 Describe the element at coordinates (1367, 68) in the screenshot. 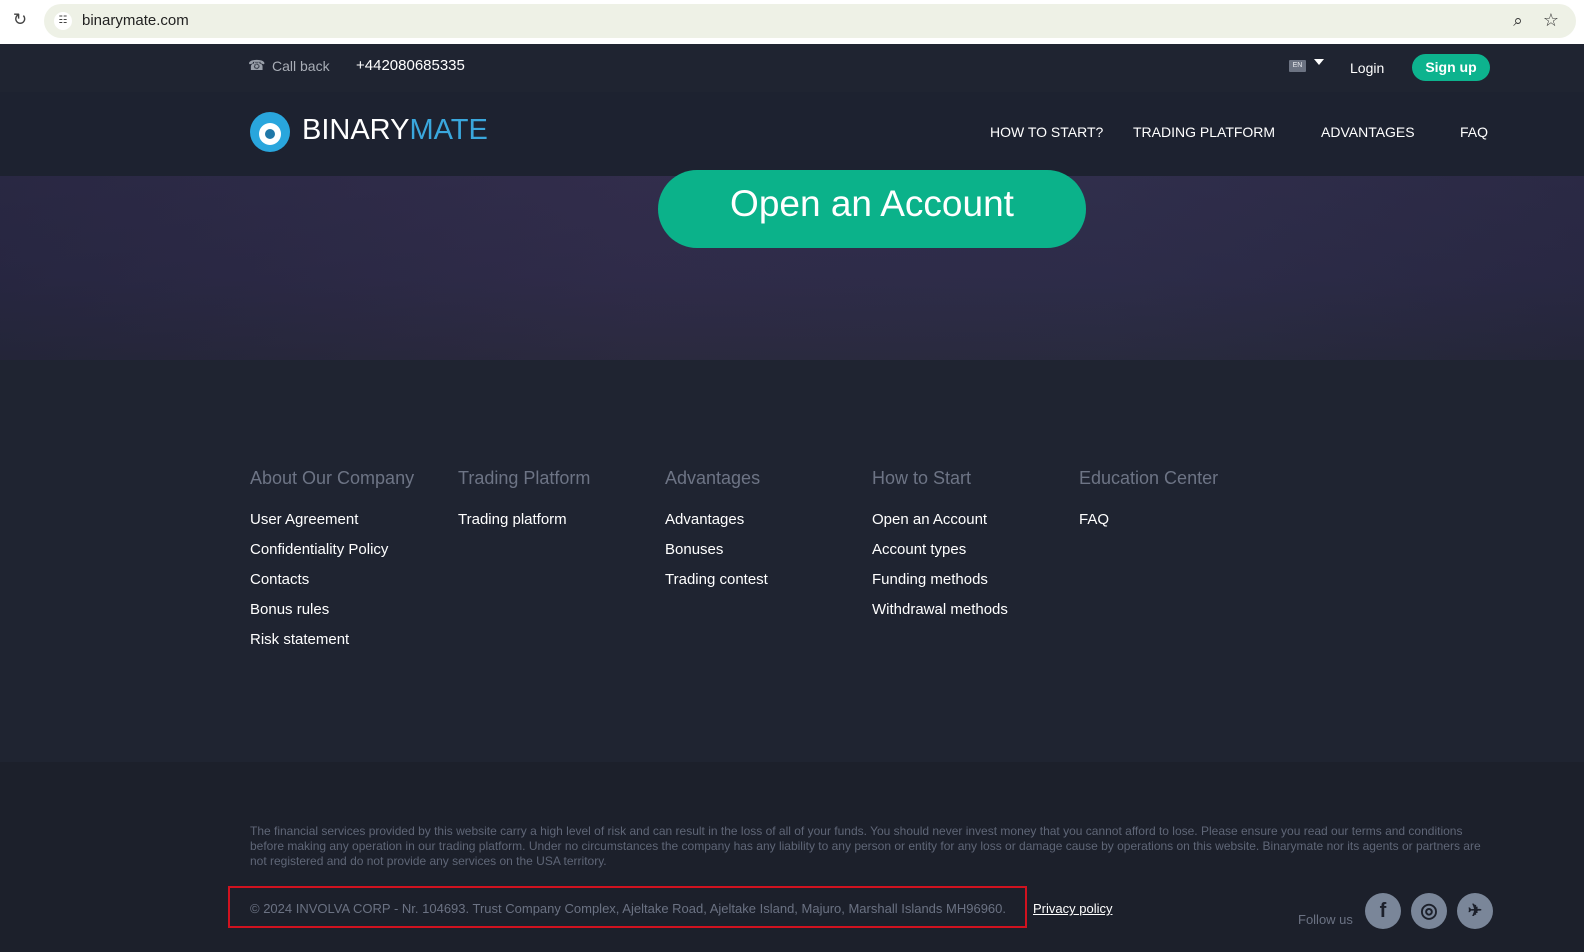

I see `login-button: Login` at that location.